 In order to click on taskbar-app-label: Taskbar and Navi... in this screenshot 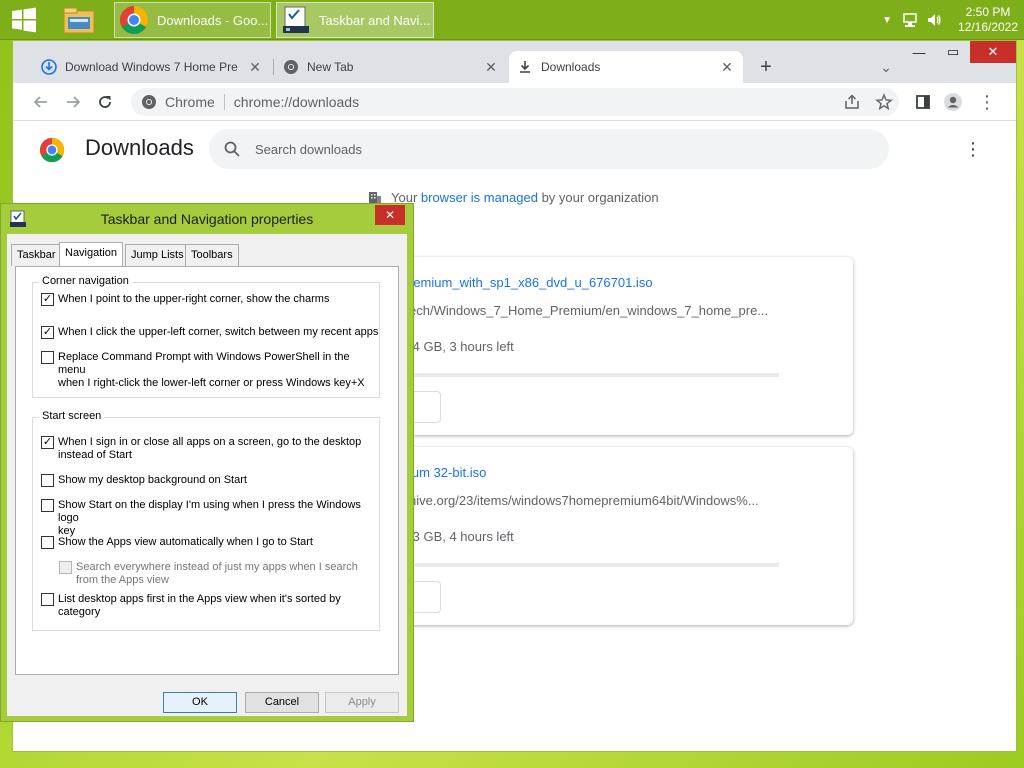, I will do `click(375, 20)`.